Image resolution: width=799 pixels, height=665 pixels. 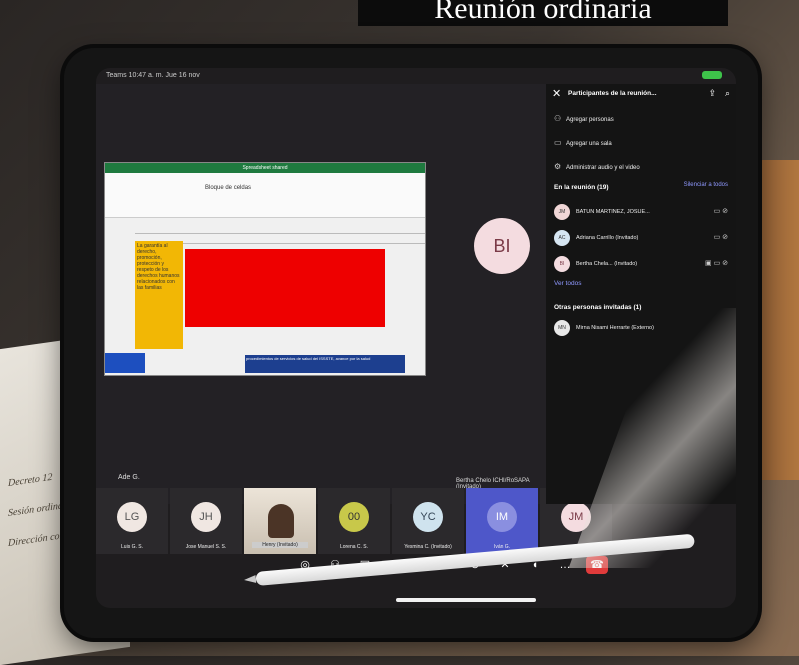 I want to click on search-icon: ⌕, so click(x=727, y=93).